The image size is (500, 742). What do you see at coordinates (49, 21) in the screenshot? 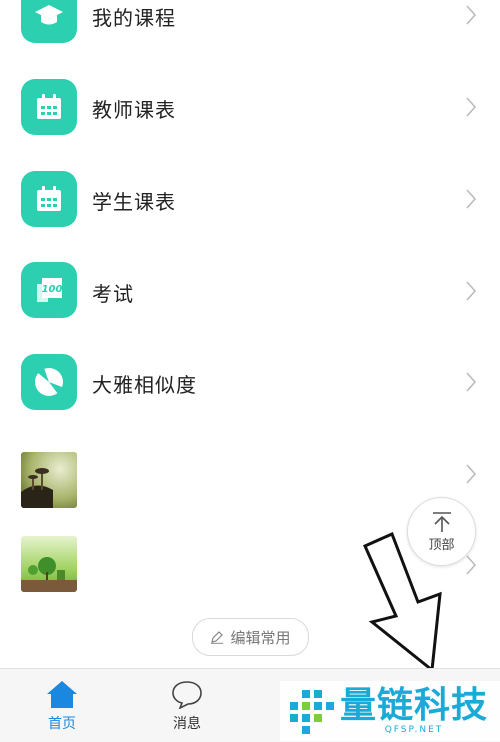
I see `graduation-cap-icon` at bounding box center [49, 21].